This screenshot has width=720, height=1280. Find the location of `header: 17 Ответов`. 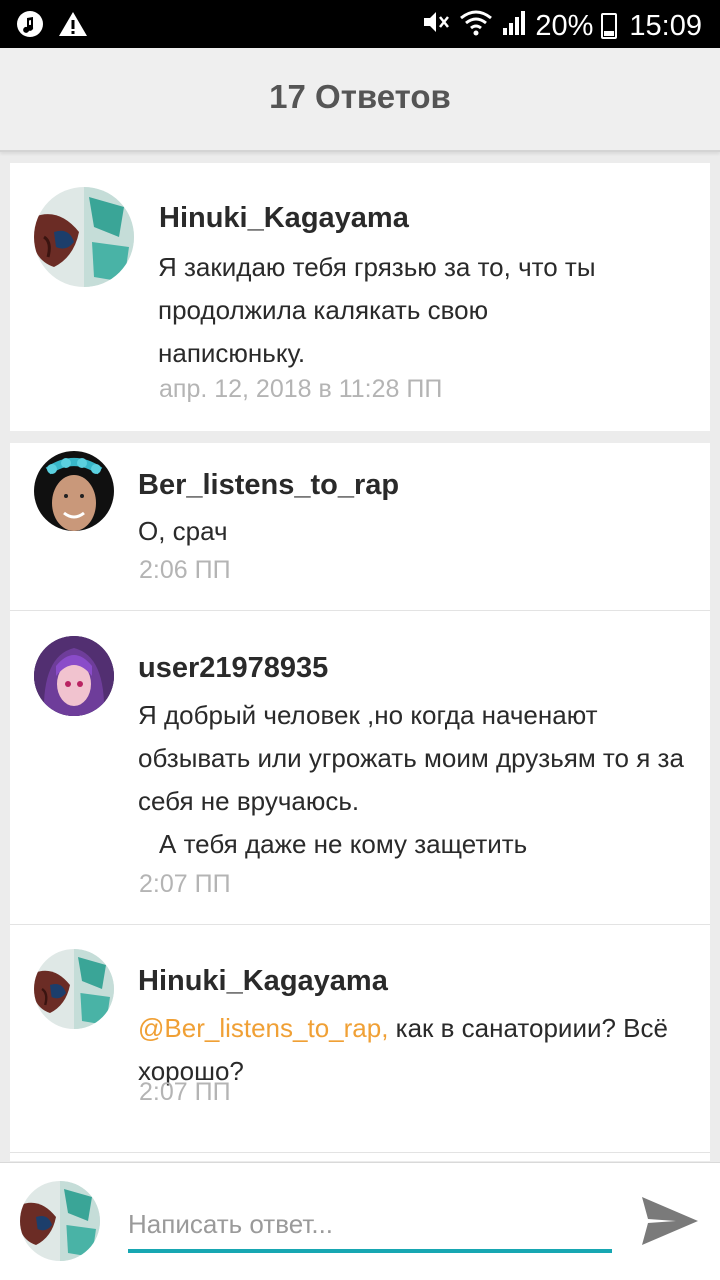

header: 17 Ответов is located at coordinates (360, 100).